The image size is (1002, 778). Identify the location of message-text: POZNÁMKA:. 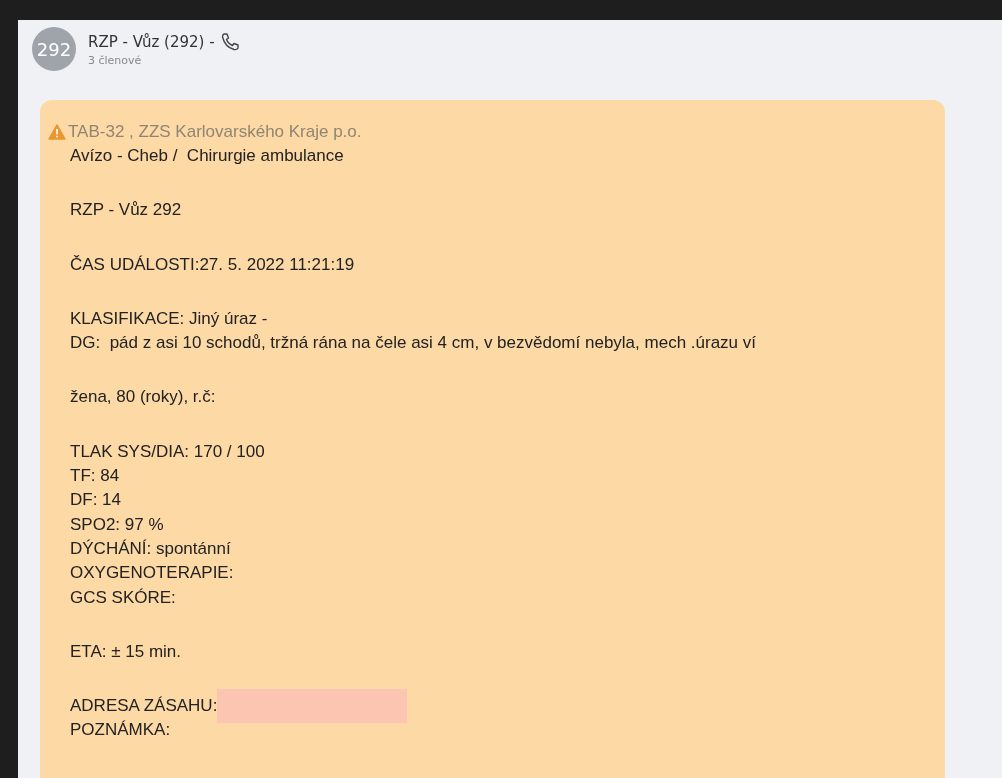
(120, 730).